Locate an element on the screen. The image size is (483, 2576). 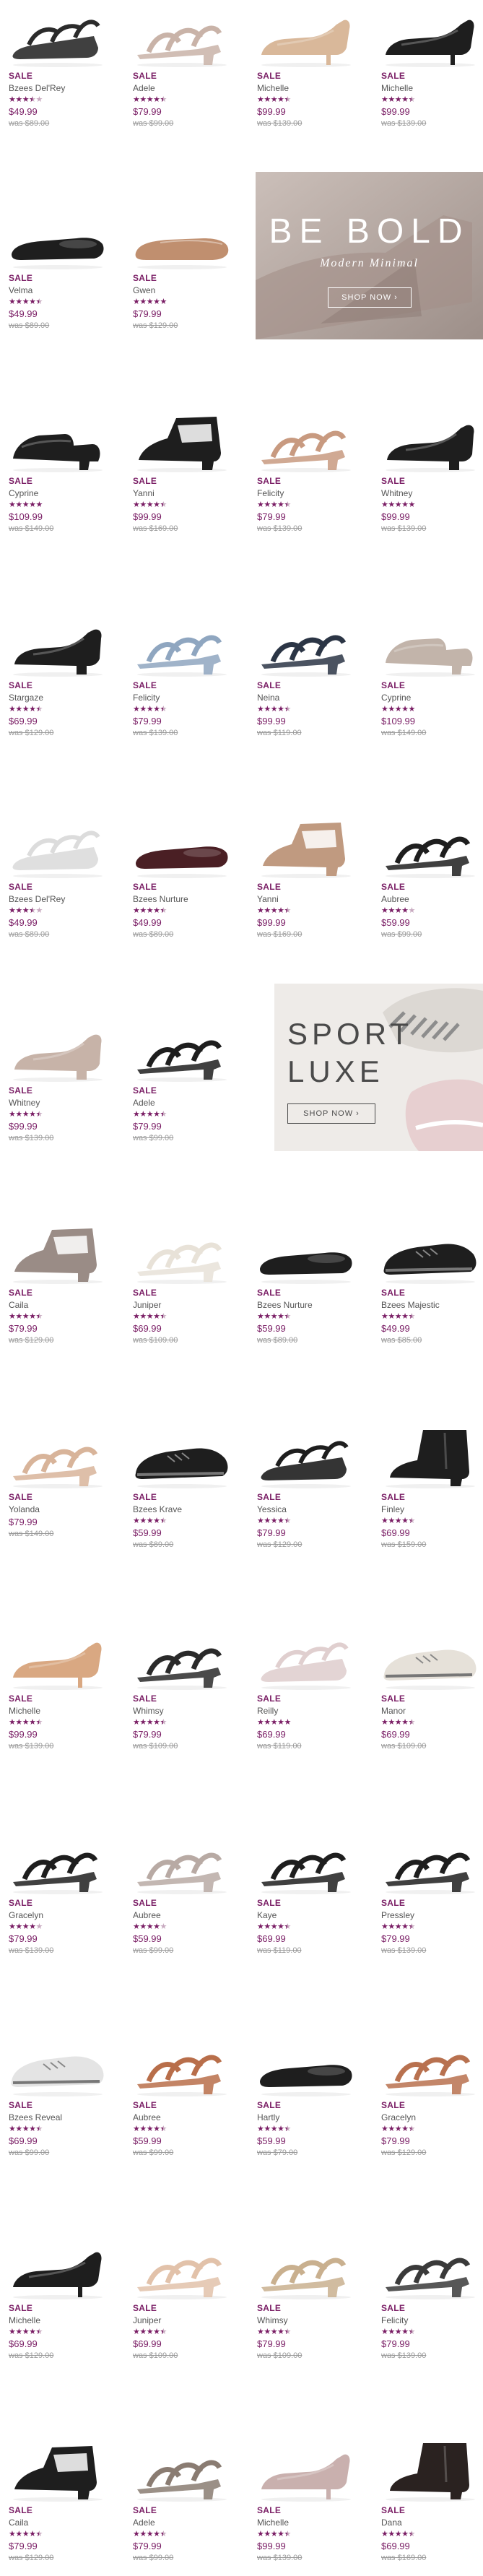
product-card: SALE Bzees Reveal $69.99 was $99.00 ★★★★★★ is located at coordinates (58, 2095).